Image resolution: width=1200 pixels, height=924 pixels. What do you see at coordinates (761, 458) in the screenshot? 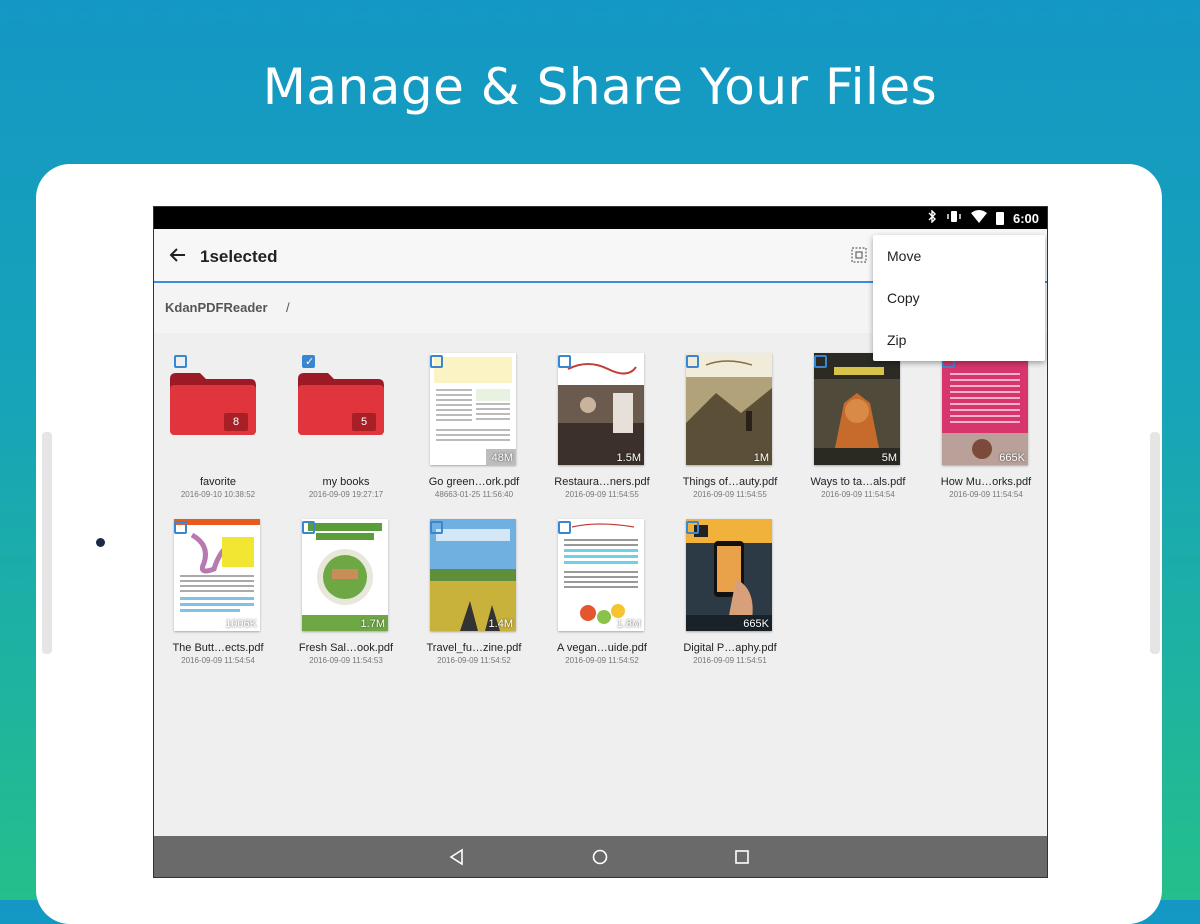
I see `file-size: 1M` at bounding box center [761, 458].